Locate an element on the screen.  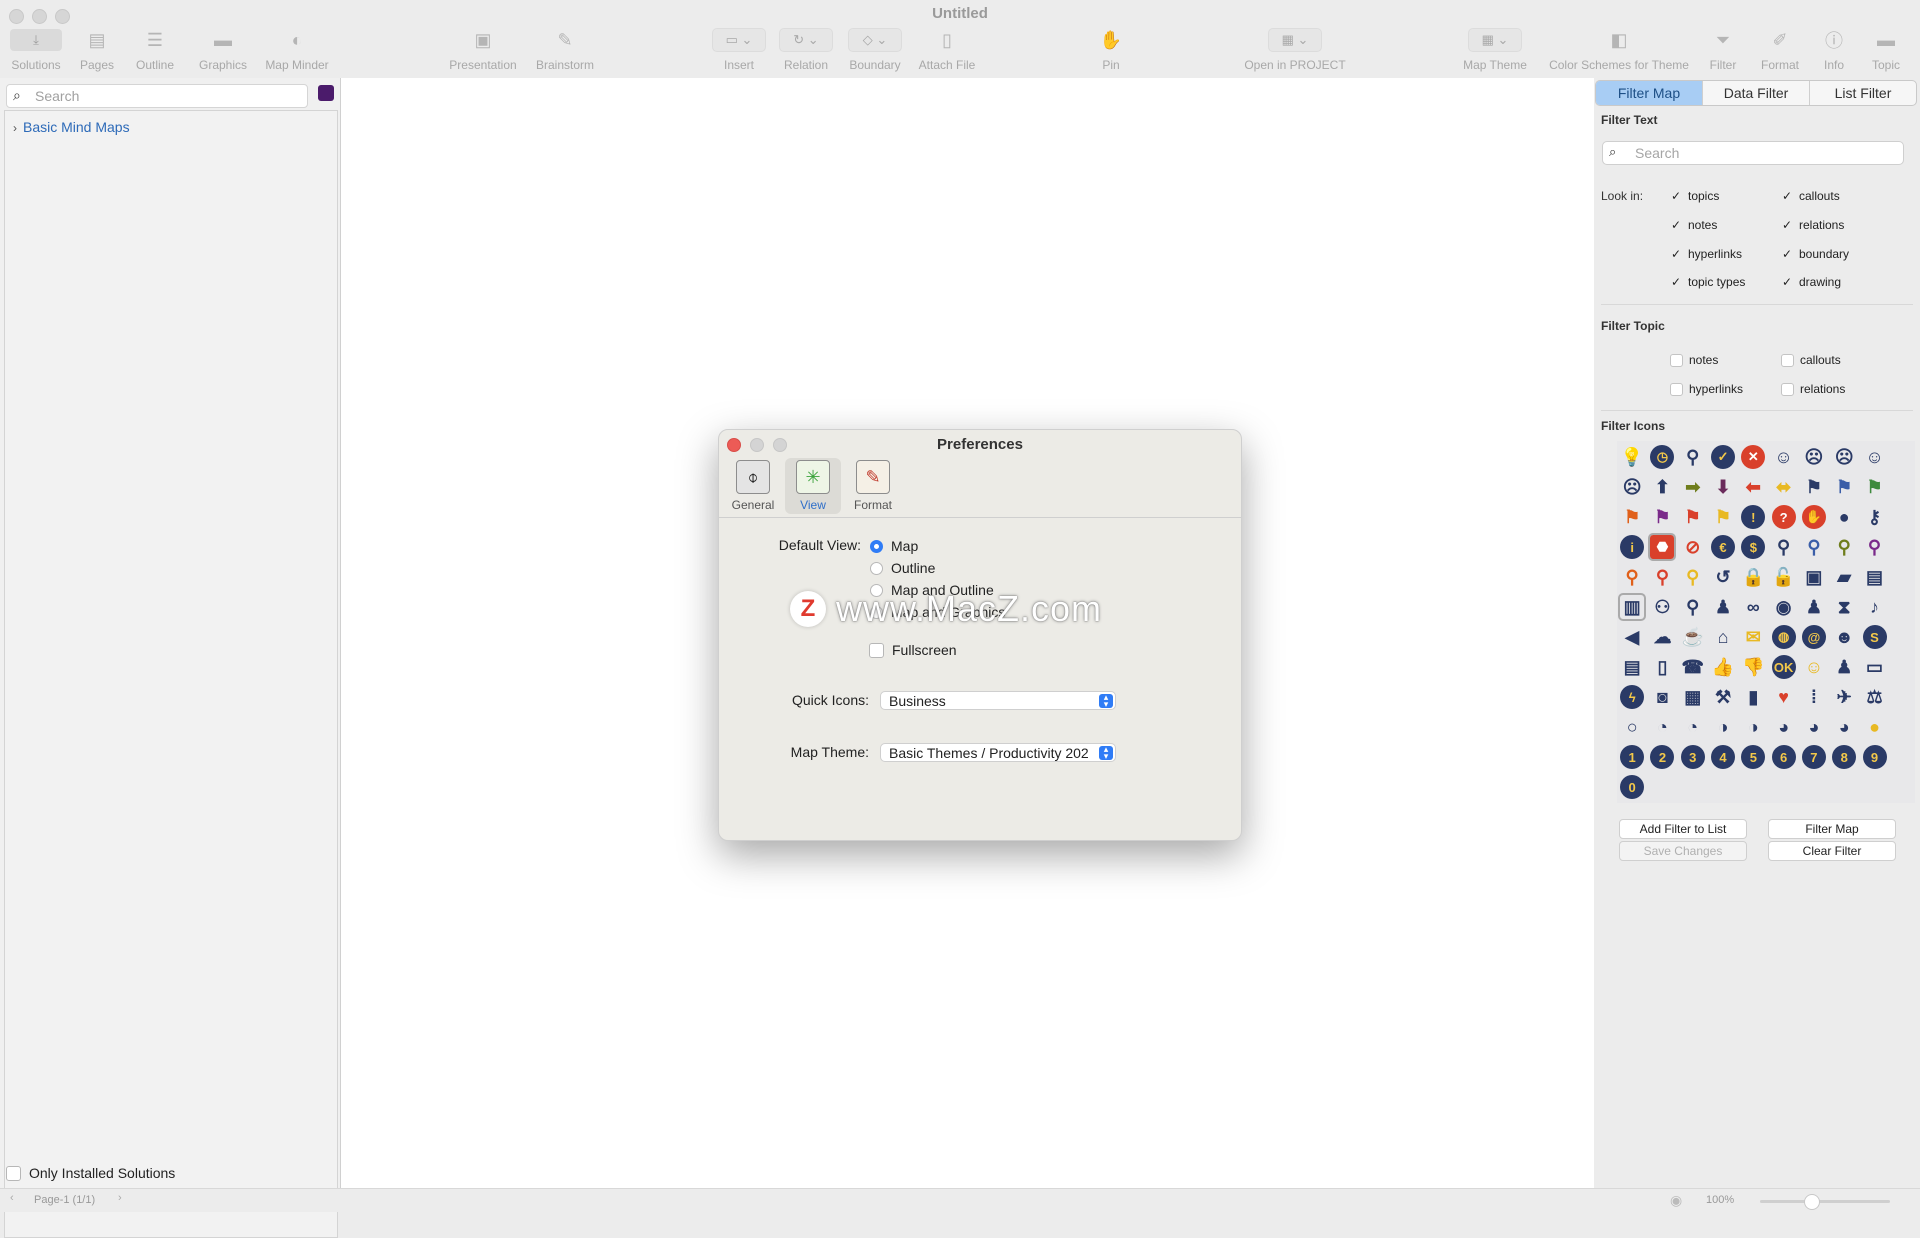
flag-black-icon: ⚑ is located at coordinates (1814, 487).